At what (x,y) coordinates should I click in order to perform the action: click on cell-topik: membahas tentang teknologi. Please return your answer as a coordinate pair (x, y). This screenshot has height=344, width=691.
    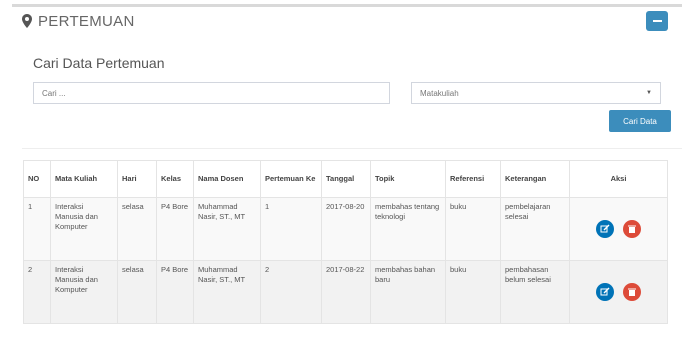
    Looking at the image, I should click on (408, 229).